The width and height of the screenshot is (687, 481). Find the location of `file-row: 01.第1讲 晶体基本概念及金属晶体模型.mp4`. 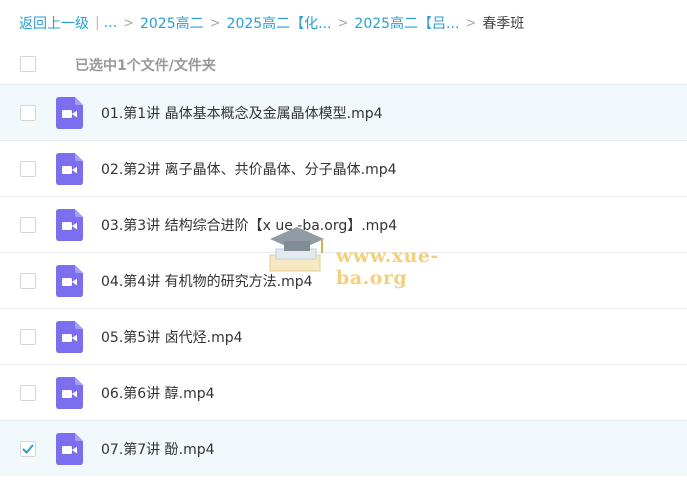

file-row: 01.第1讲 晶体基本概念及金属晶体模型.mp4 is located at coordinates (343, 112).